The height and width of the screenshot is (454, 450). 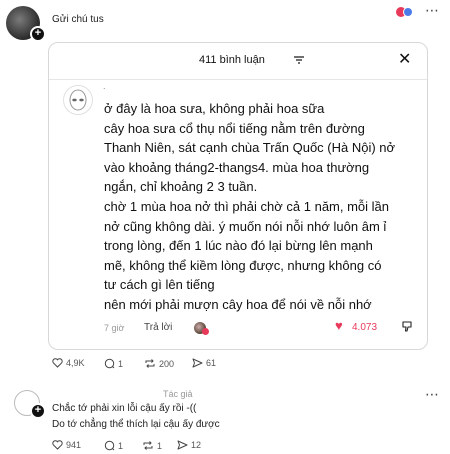 I want to click on repost-count: 1, so click(x=160, y=445).